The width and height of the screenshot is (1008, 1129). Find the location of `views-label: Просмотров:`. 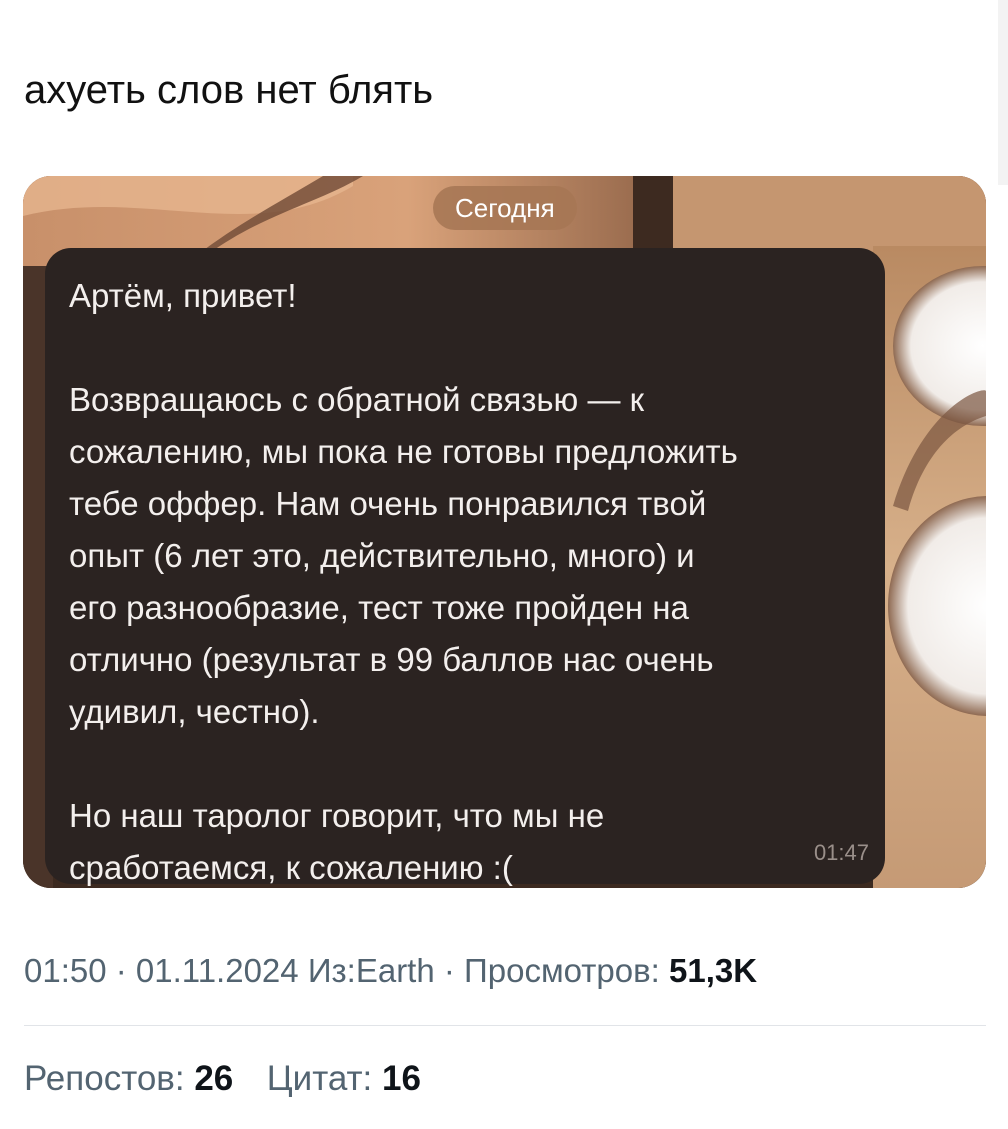

views-label: Просмотров: is located at coordinates (566, 970).